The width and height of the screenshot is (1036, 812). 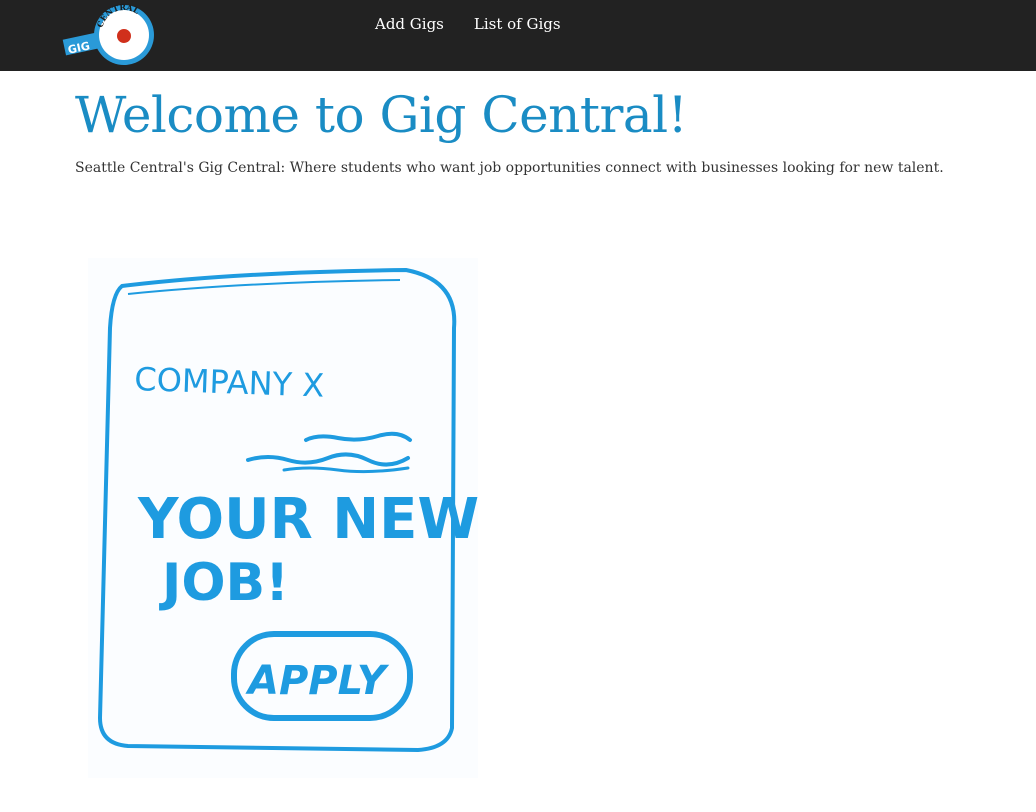 I want to click on svg-text: COMPANY X, so click(x=229, y=382).